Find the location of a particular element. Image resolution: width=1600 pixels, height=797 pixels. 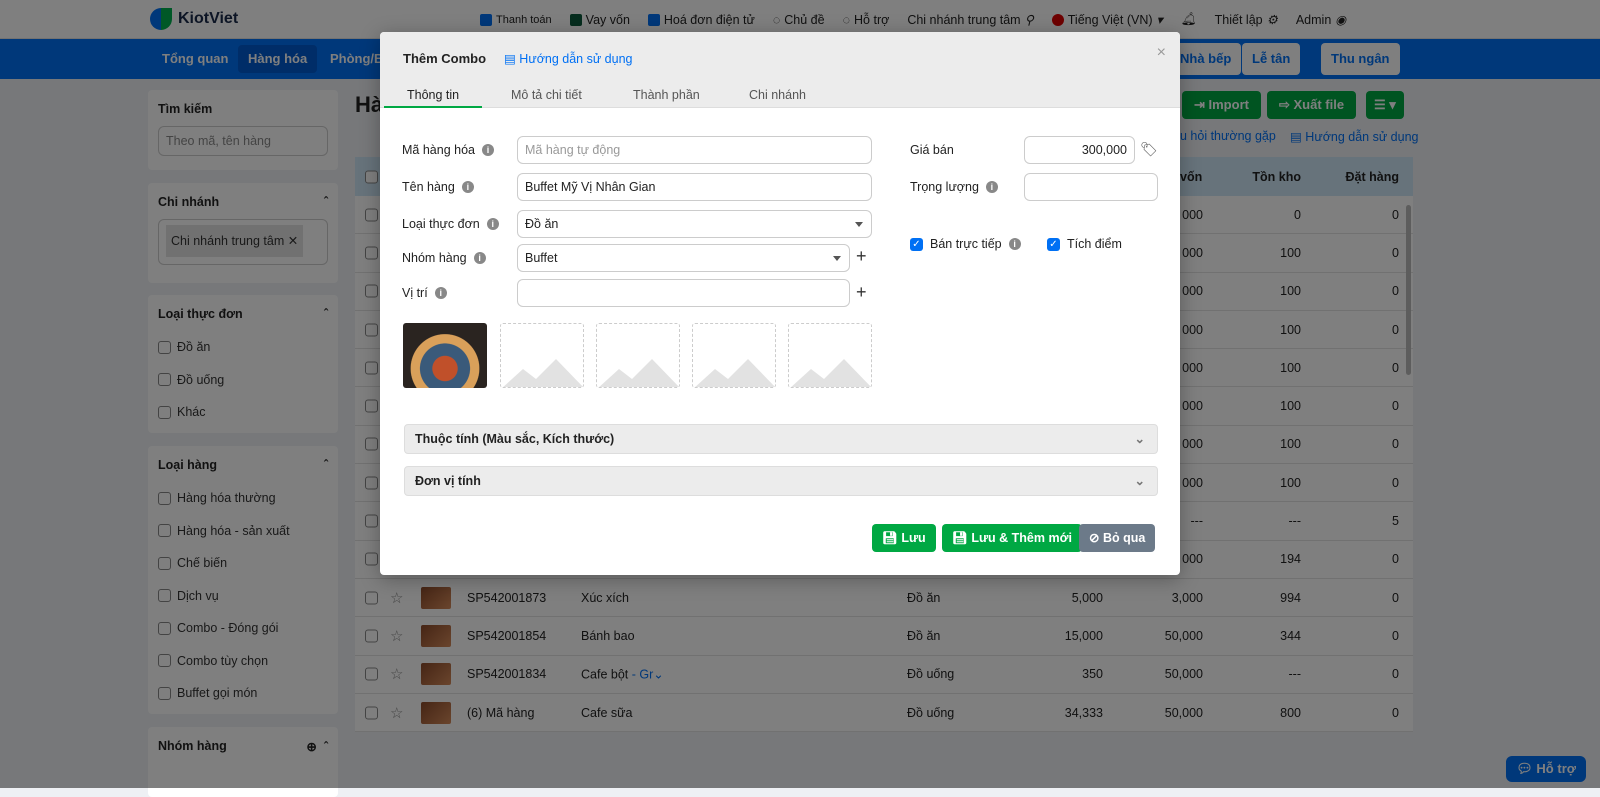

tab-branches: Chi nhánh is located at coordinates (777, 95).